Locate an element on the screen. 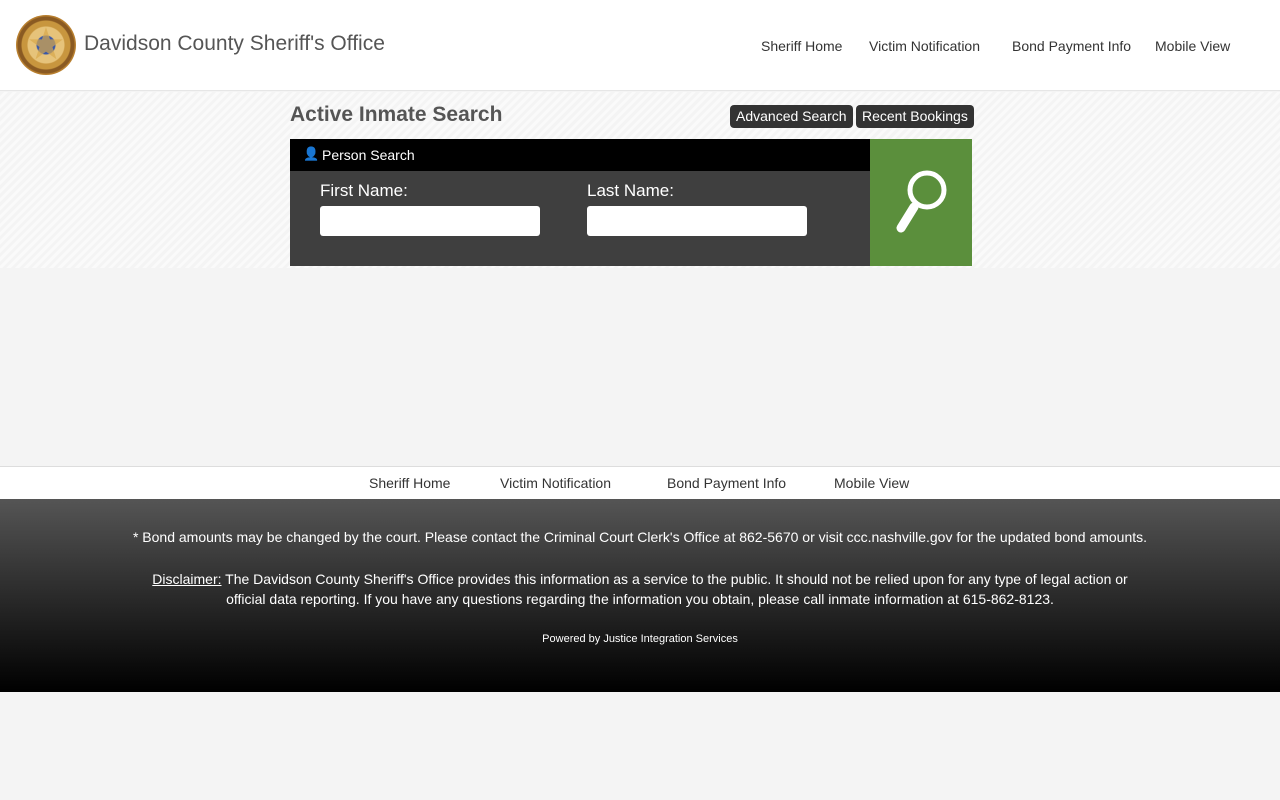 The height and width of the screenshot is (800, 1280). advanced-search-button: Advanced Search is located at coordinates (791, 116).